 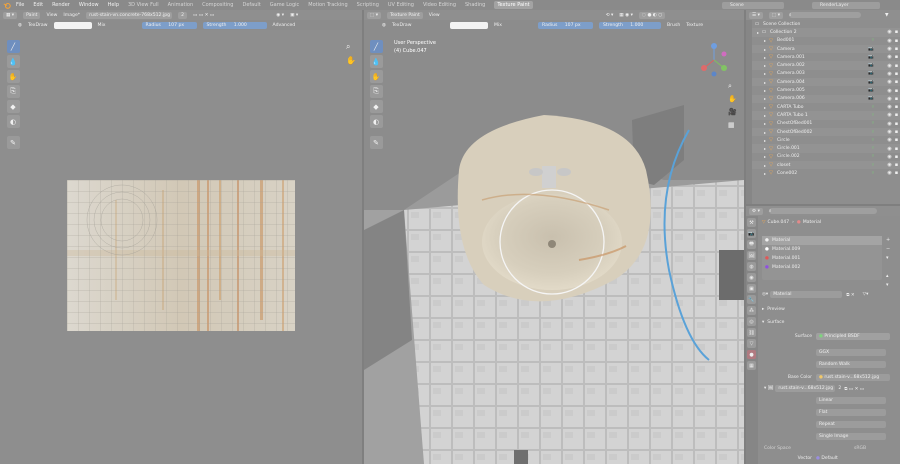 I want to click on projection-select: Flat, so click(x=851, y=412).